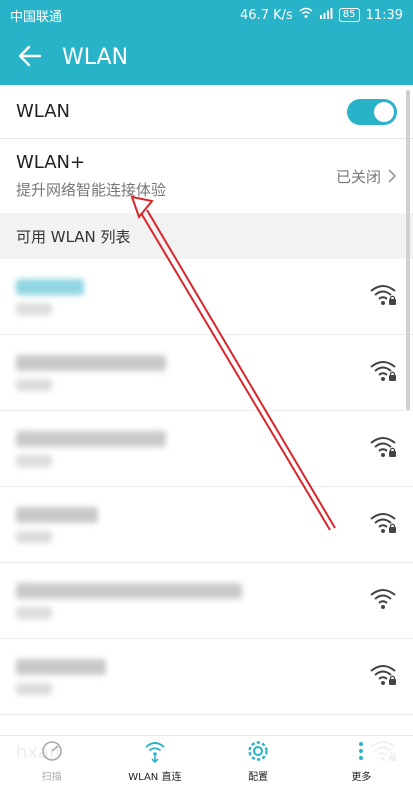 Image resolution: width=413 pixels, height=785 pixels. I want to click on carrier-label: 中国联通, so click(36, 17).